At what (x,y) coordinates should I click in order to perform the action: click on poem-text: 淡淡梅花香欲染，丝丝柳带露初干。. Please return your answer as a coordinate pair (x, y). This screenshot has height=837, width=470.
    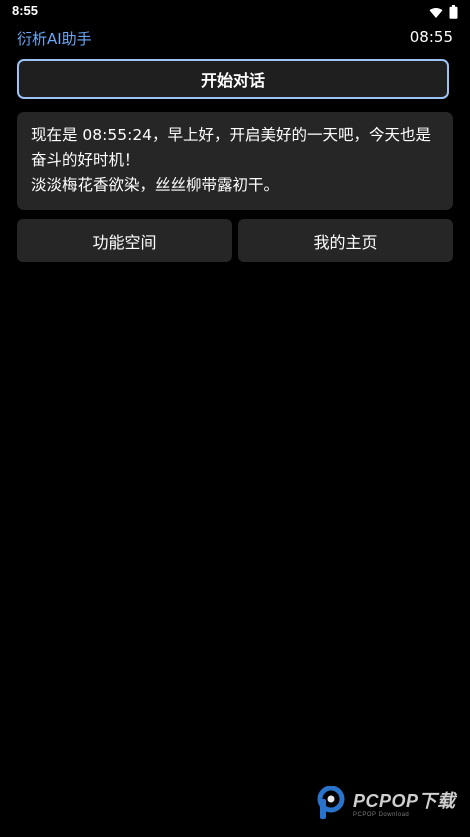
    Looking at the image, I should click on (155, 185).